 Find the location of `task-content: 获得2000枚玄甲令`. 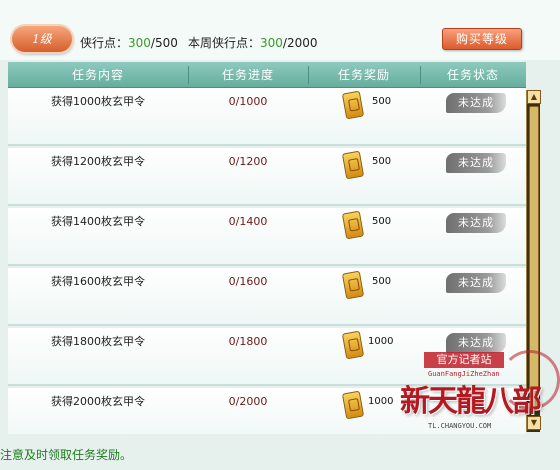

task-content: 获得2000枚玄甲令 is located at coordinates (98, 401).